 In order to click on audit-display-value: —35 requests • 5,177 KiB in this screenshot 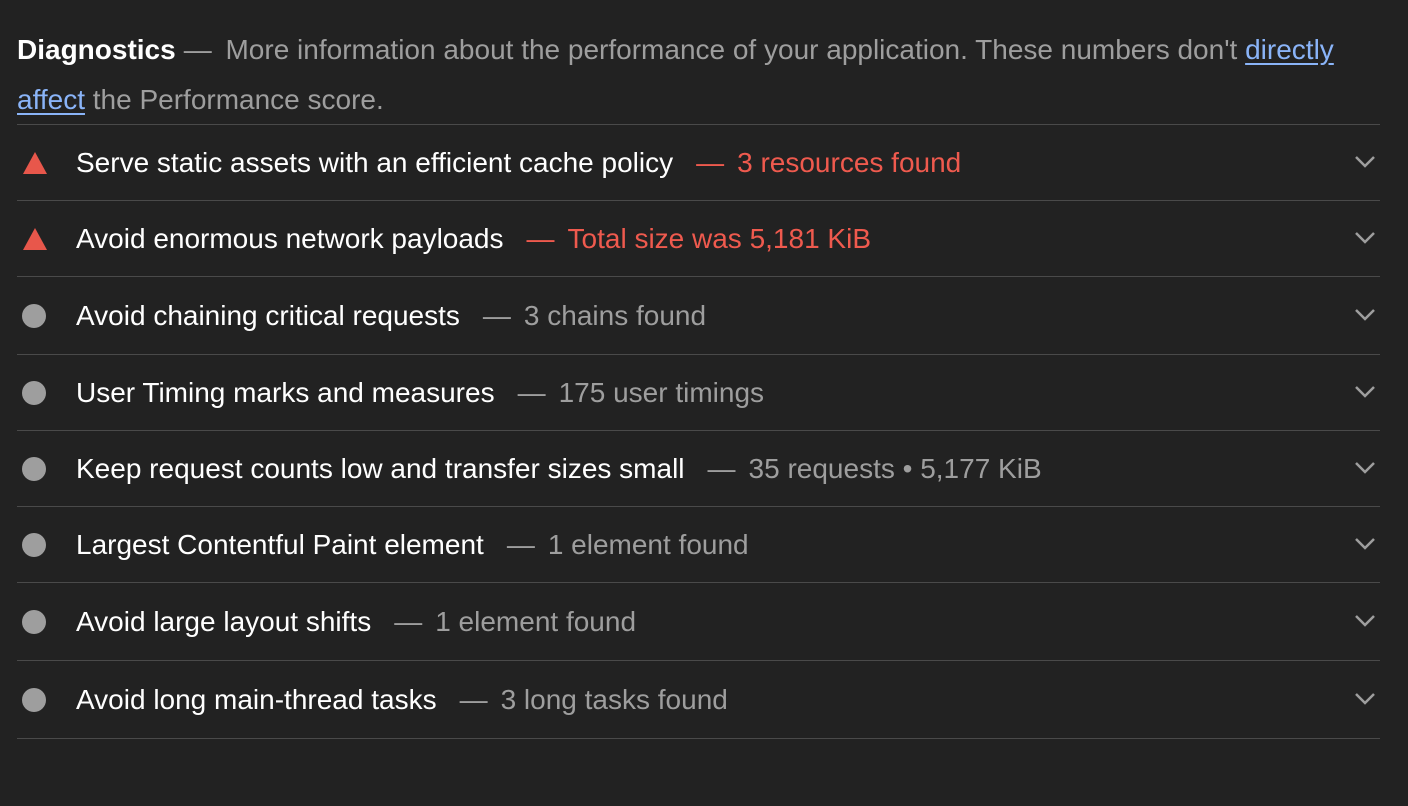, I will do `click(874, 468)`.